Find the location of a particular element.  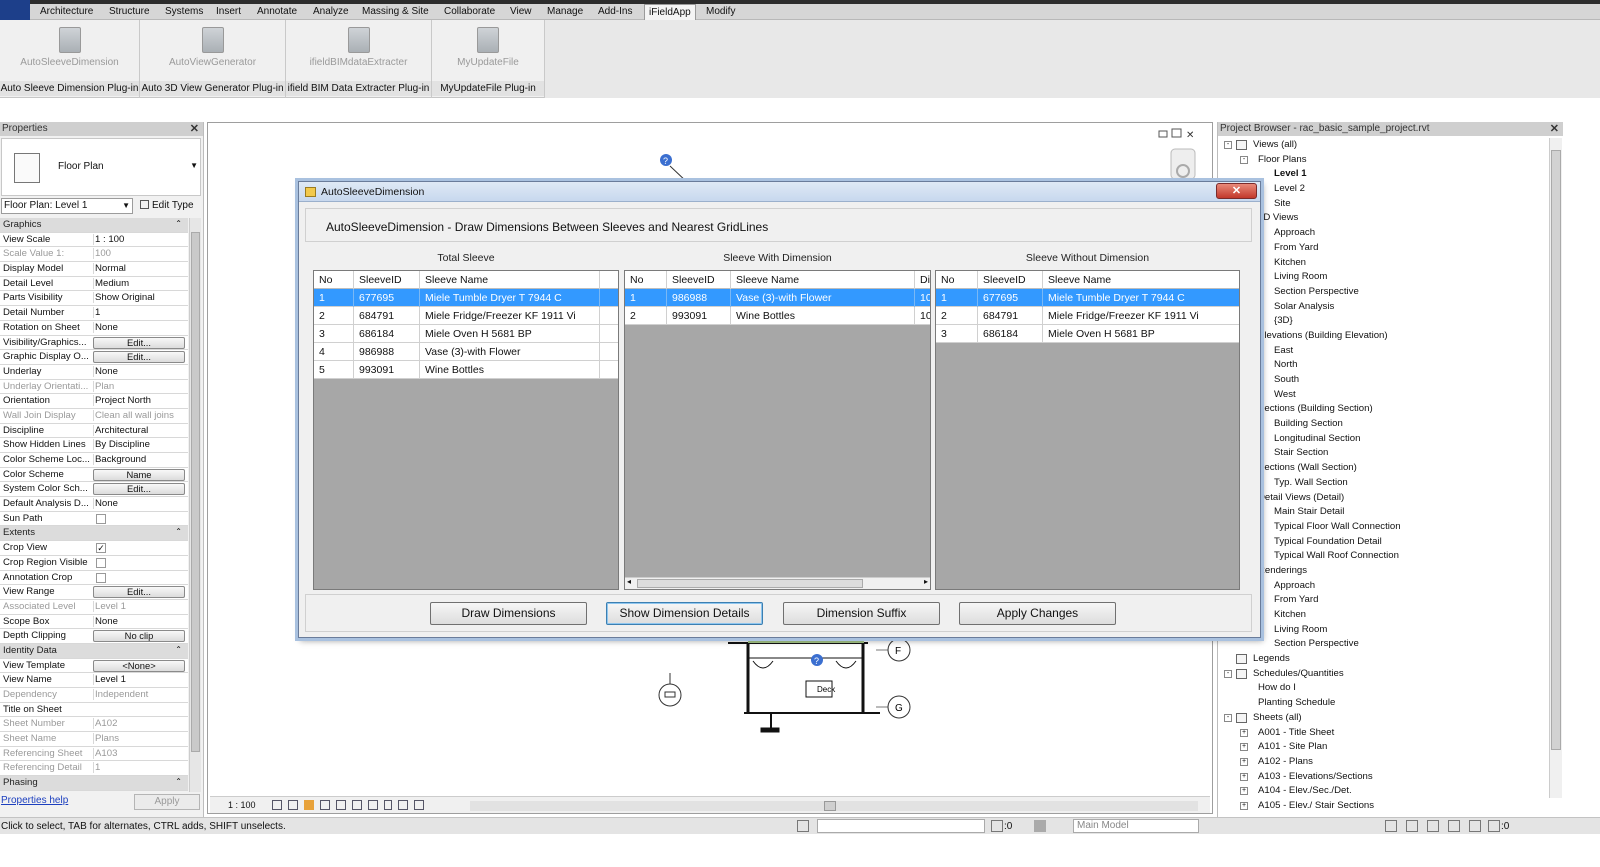

properties-close-icon: ✕ is located at coordinates (194, 129).